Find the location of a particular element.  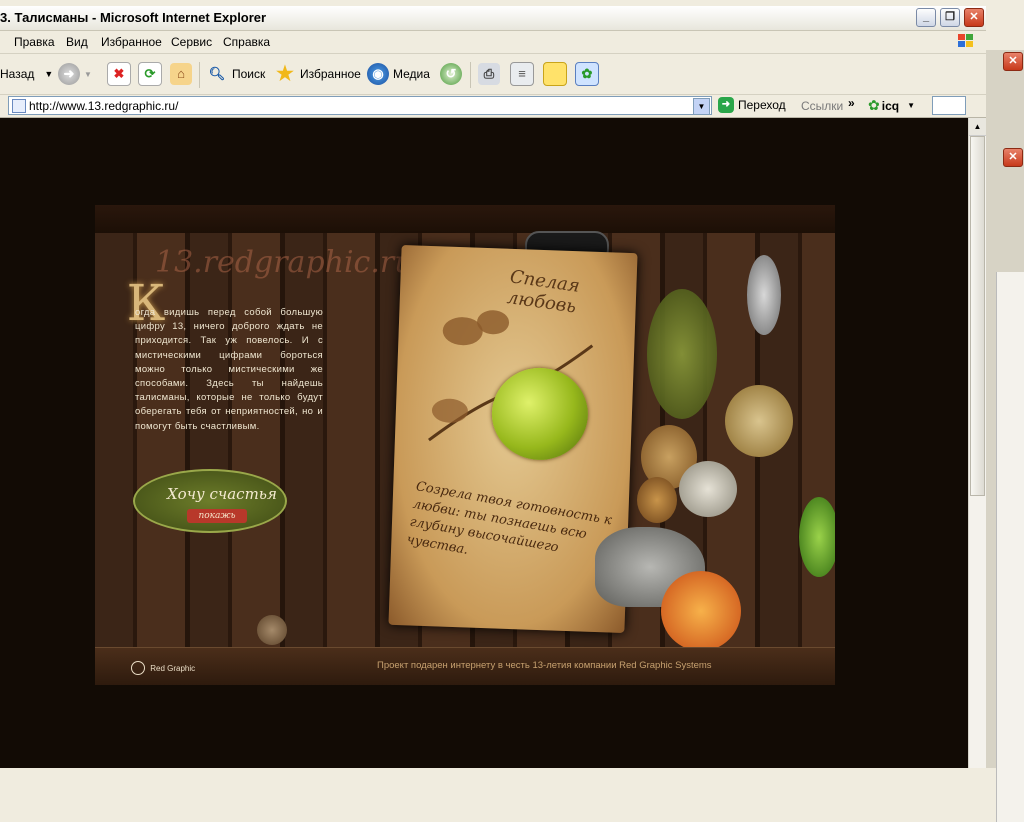

edit-icon: ≡ is located at coordinates (522, 74).